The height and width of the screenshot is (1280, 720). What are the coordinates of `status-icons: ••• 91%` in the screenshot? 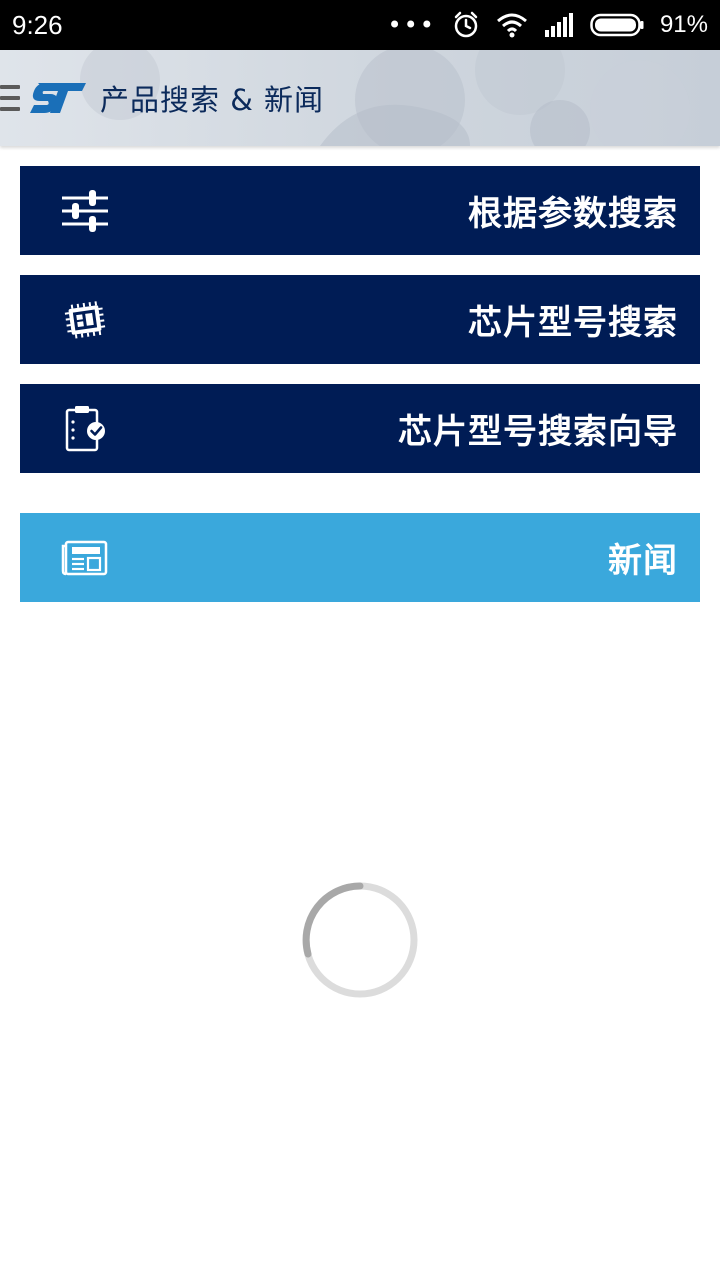 It's located at (547, 25).